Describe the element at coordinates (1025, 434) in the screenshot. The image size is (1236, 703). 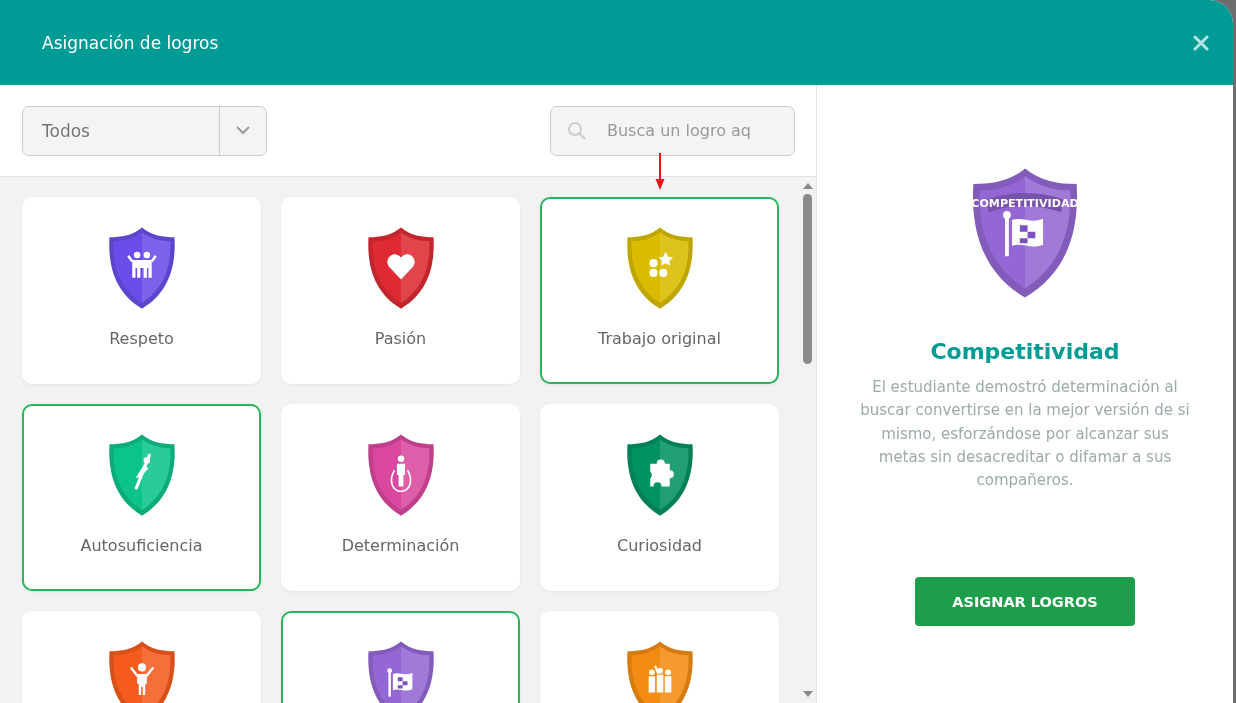
I see `achievement-description: El estudiante demostró determinación al buscar convertirse en la mejor versión de si mismo, esforzándose por alcanzar sus metas sin desacreditar o difamar a sus compañeros.` at that location.